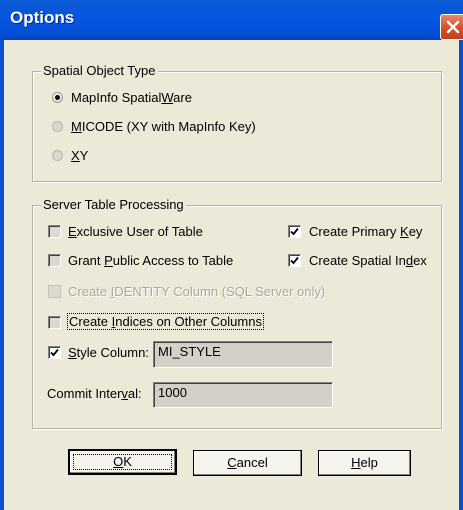 The height and width of the screenshot is (510, 463). What do you see at coordinates (112, 352) in the screenshot?
I see `label-part: tyle Column:` at bounding box center [112, 352].